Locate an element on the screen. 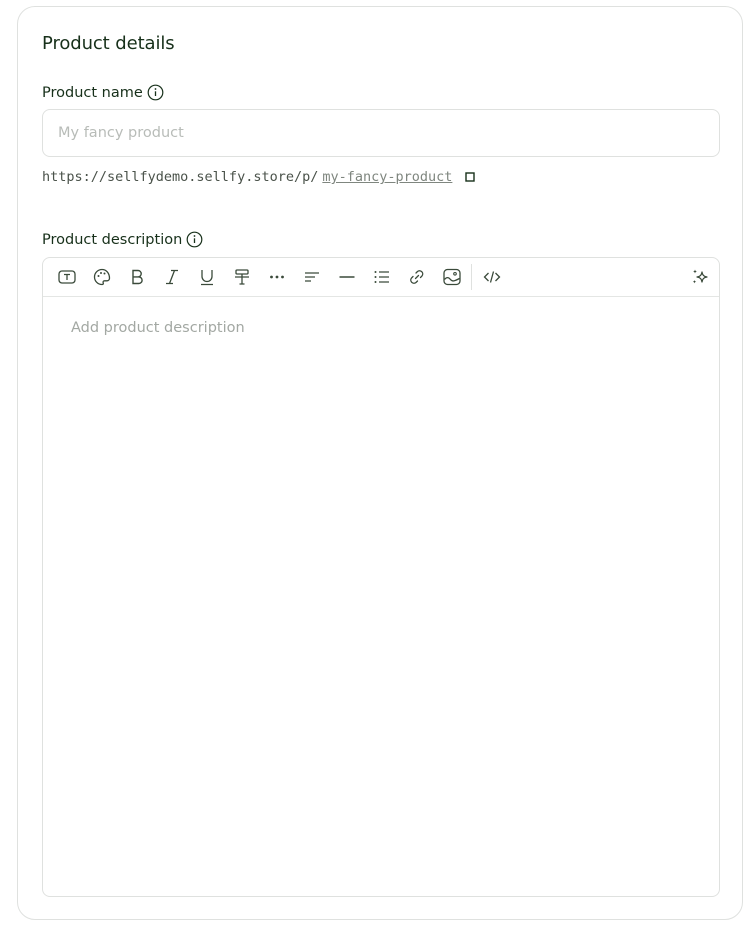 The image size is (756, 930). url-slug-link: my-fancy-product is located at coordinates (387, 177).